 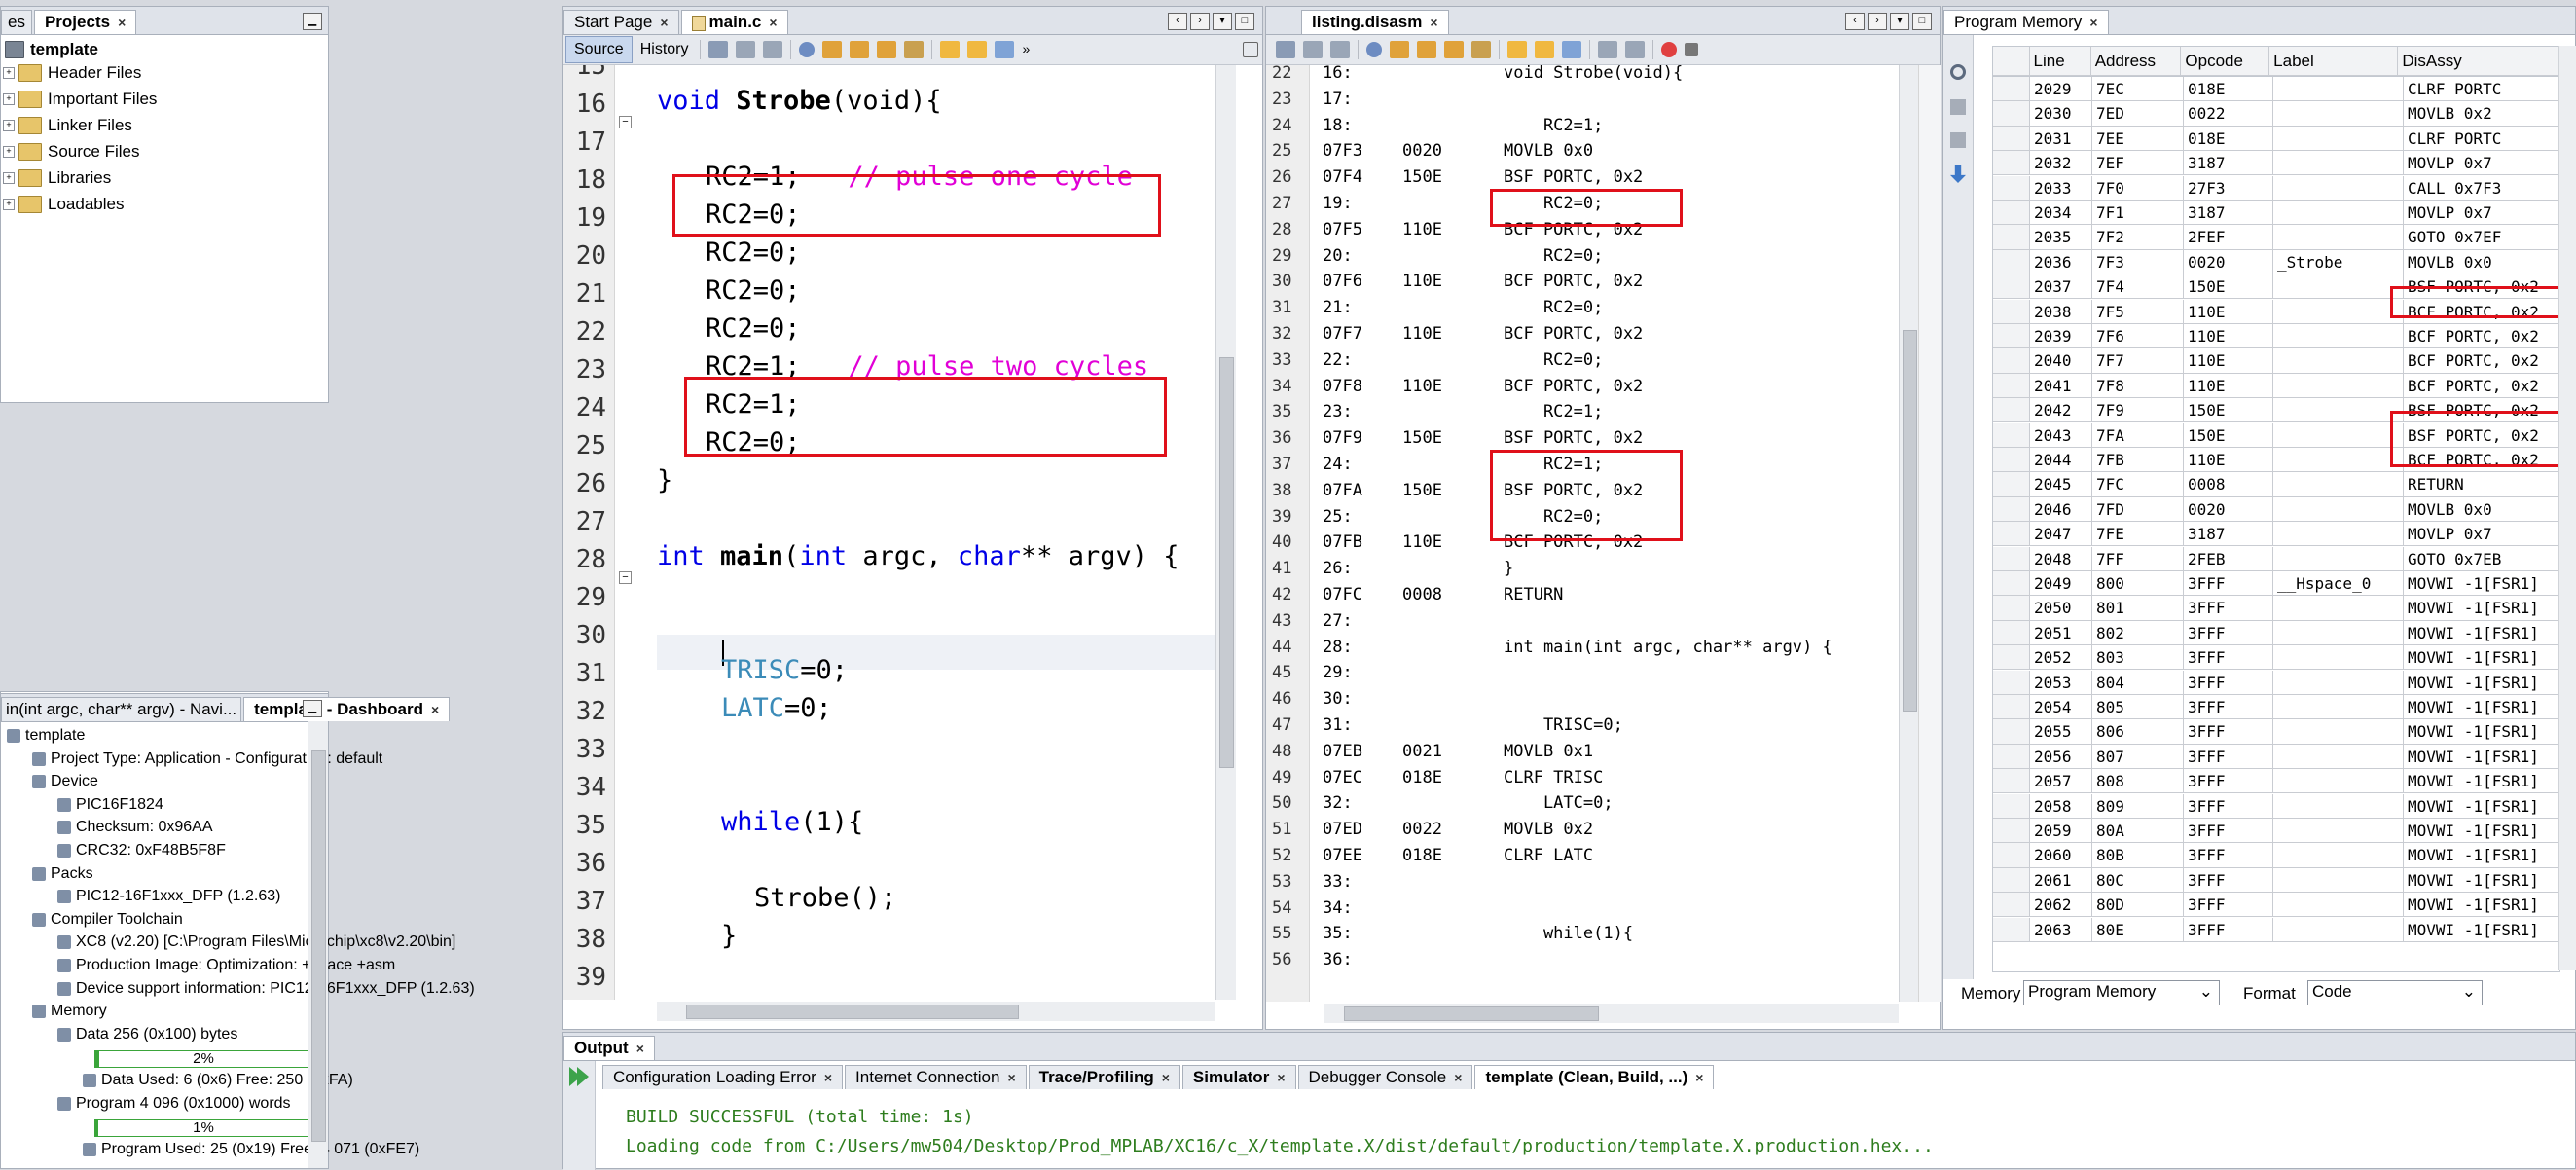 What do you see at coordinates (2136, 61) in the screenshot?
I see `column-header: Address` at bounding box center [2136, 61].